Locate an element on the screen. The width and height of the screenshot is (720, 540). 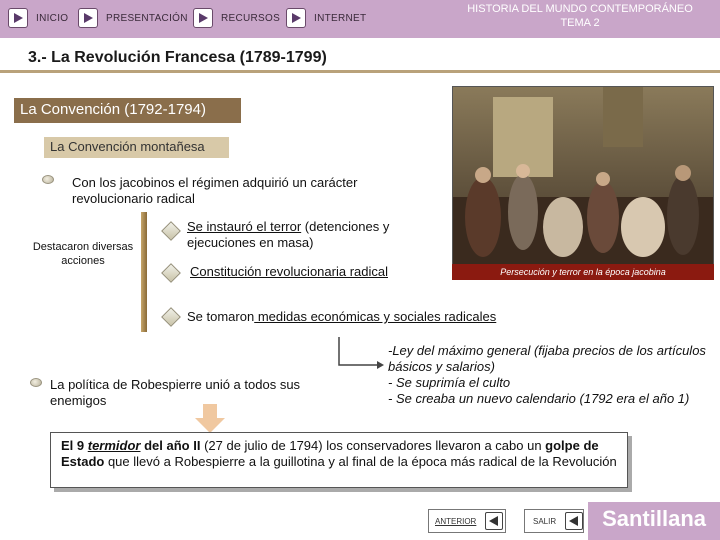
salir-button: SALIR is located at coordinates (554, 521).